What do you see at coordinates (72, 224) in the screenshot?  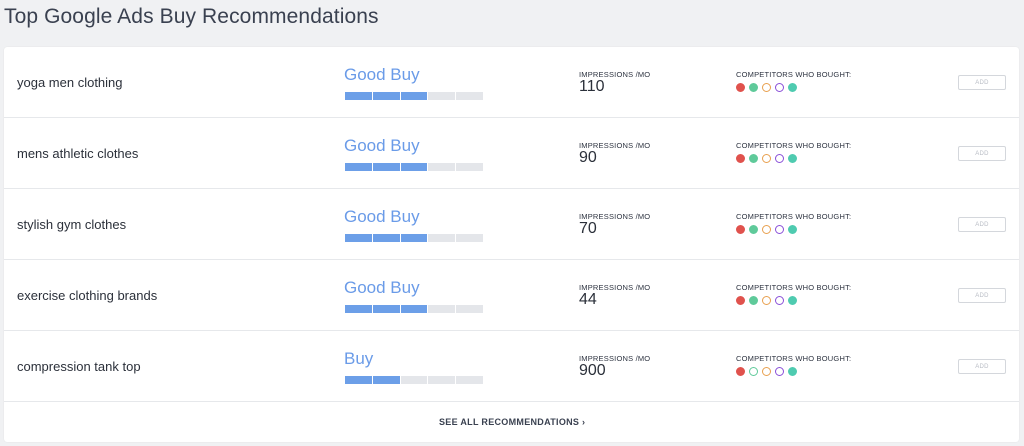 I see `keyword-label: stylish gym clothes` at bounding box center [72, 224].